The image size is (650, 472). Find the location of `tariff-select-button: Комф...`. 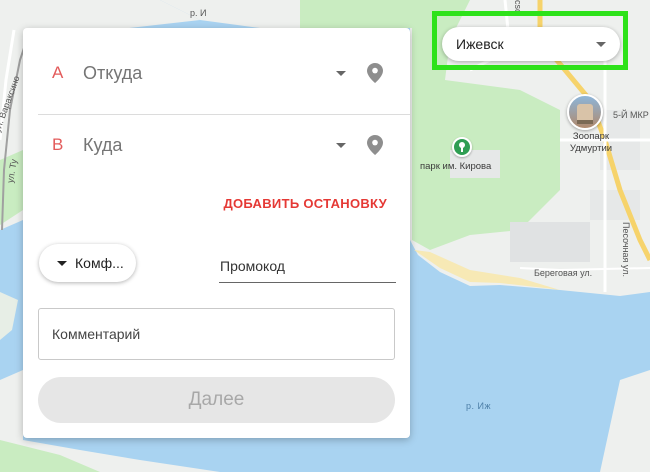

tariff-select-button: Комф... is located at coordinates (87, 263).